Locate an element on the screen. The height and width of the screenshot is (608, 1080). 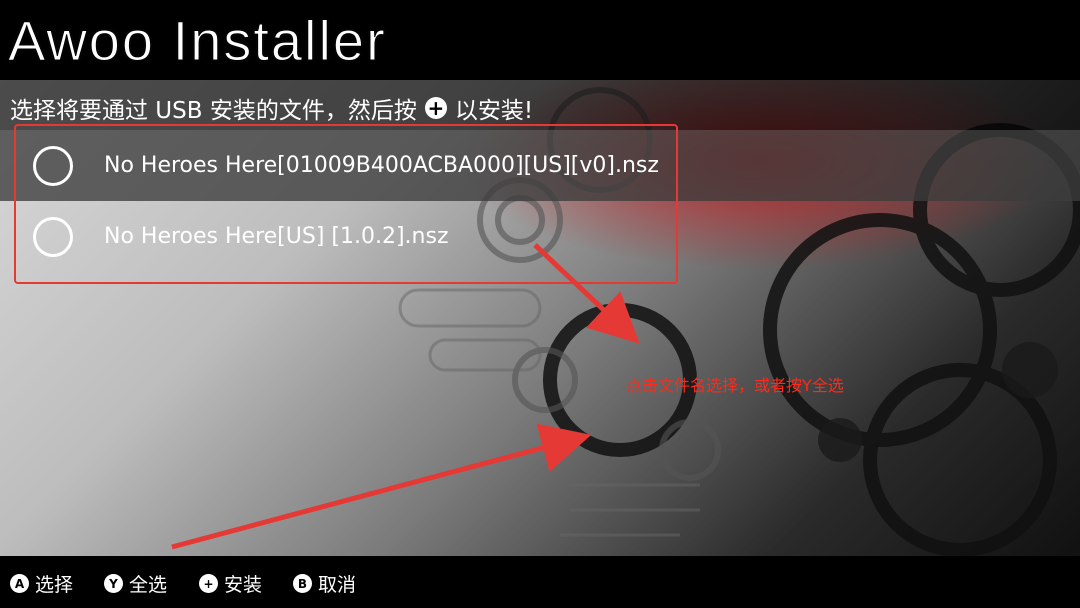
annotation-text: 点击文件名选择，或者按Y全选 is located at coordinates (735, 385).